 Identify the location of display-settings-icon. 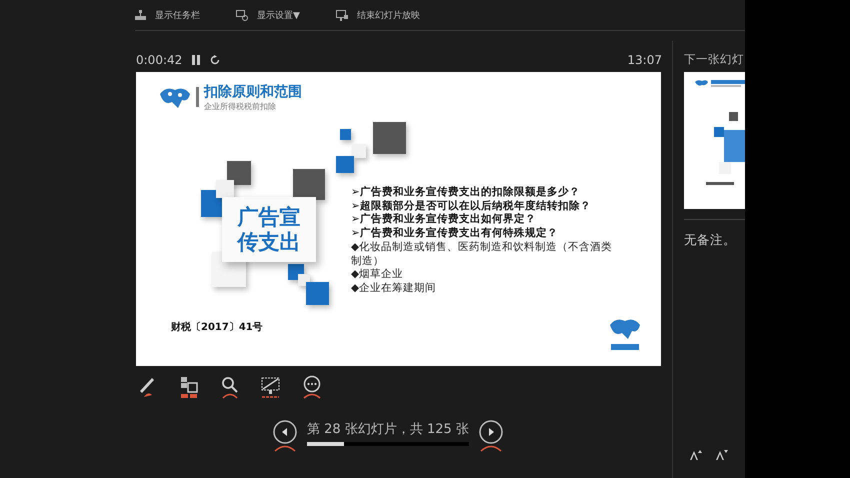
(242, 15).